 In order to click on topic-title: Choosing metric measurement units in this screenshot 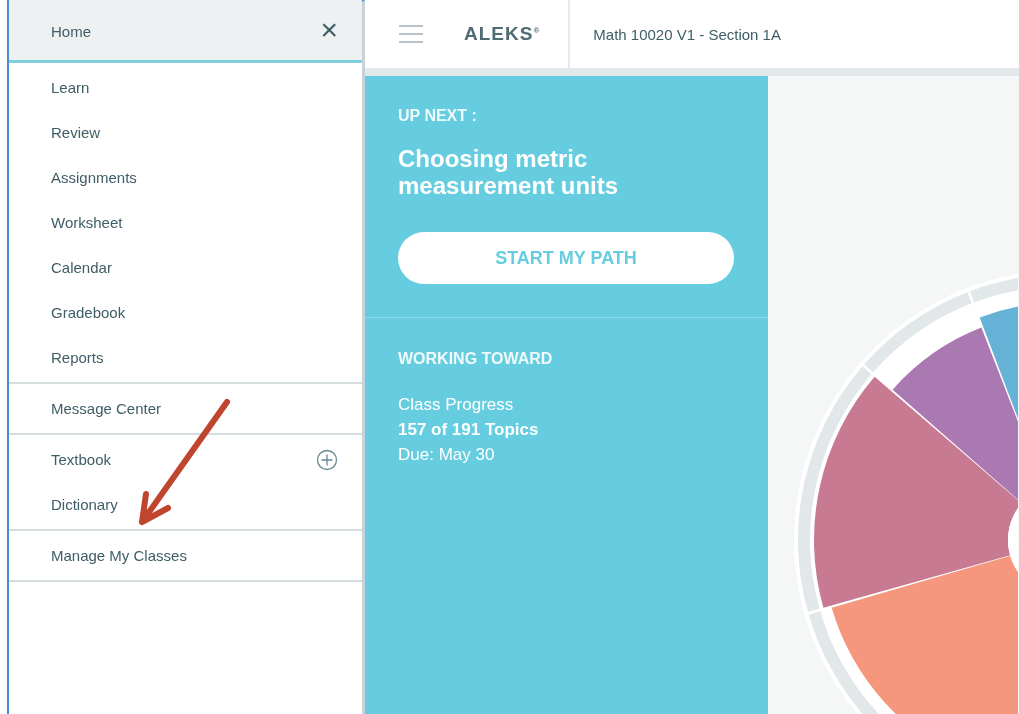, I will do `click(509, 172)`.